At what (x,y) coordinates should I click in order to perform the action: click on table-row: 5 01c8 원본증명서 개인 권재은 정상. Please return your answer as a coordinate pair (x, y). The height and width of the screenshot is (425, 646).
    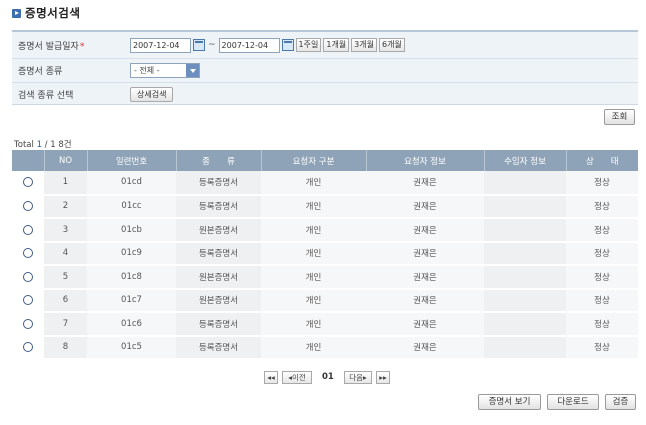
    Looking at the image, I should click on (325, 277).